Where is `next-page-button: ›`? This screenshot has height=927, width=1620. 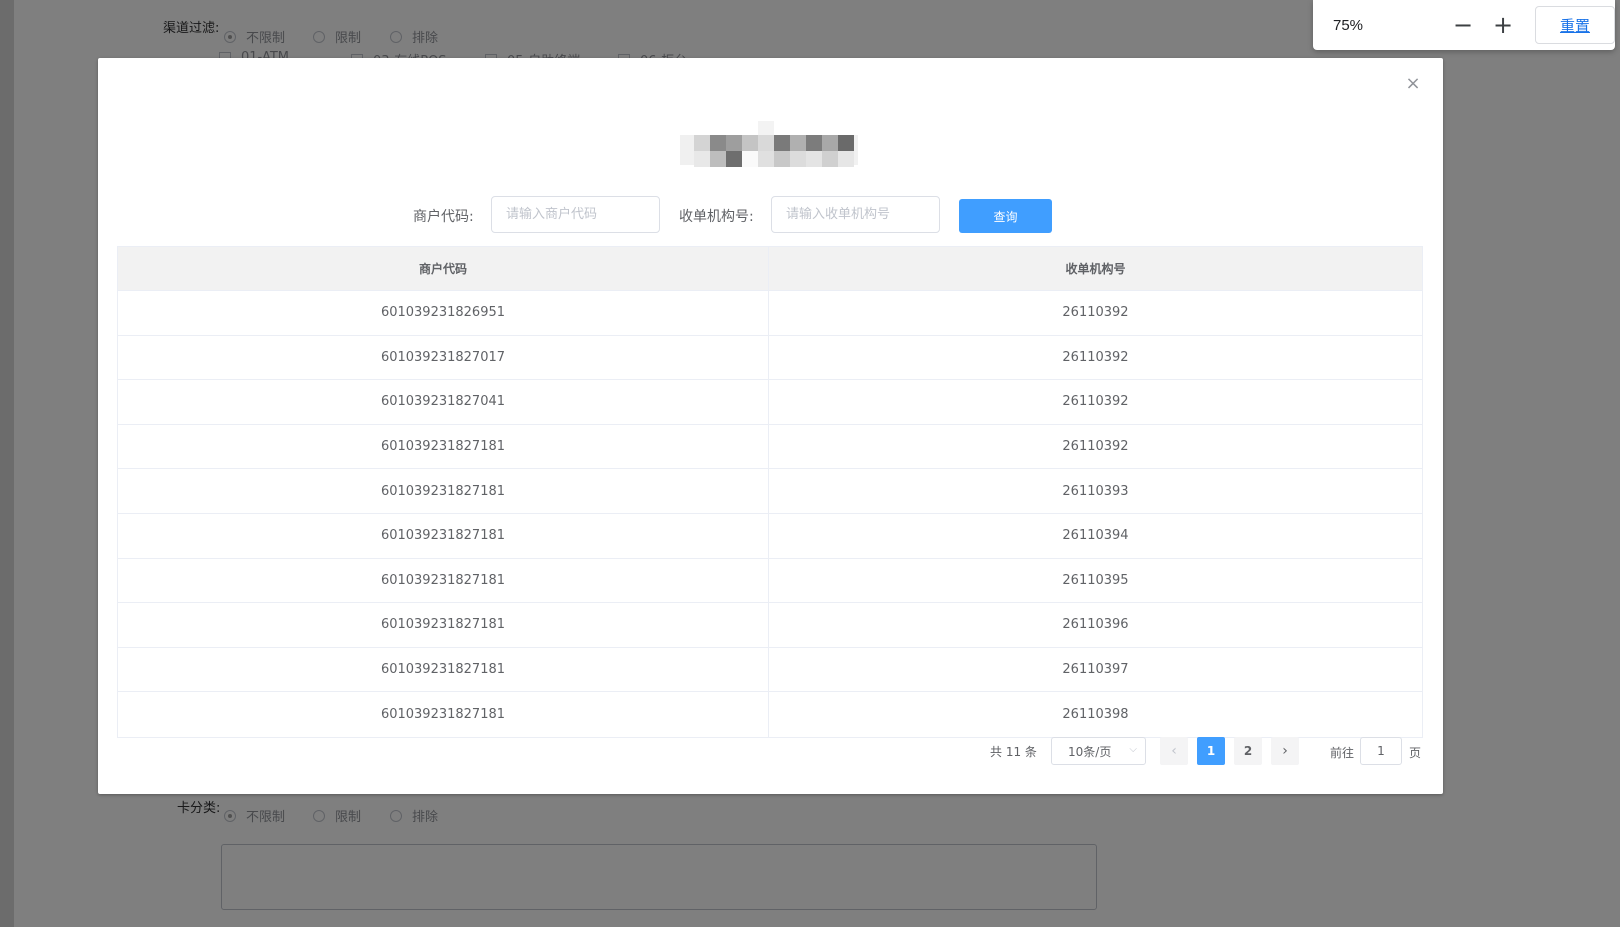
next-page-button: › is located at coordinates (1285, 751).